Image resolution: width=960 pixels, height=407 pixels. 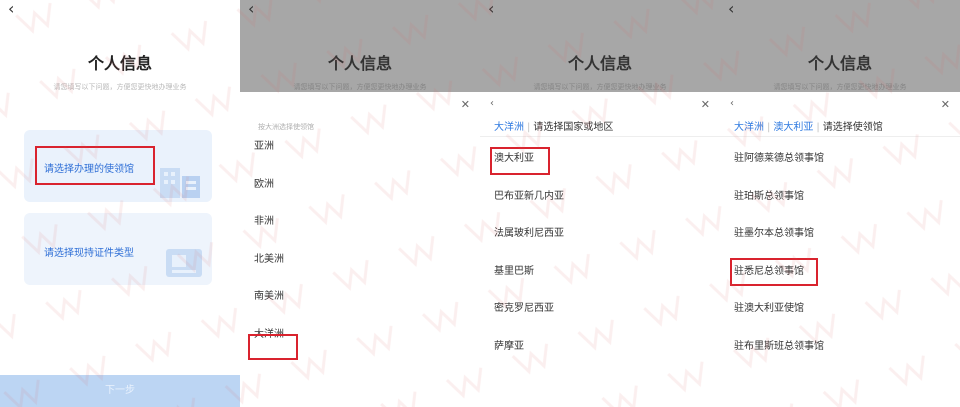 I want to click on list-item-africa: 非洲, so click(x=360, y=222).